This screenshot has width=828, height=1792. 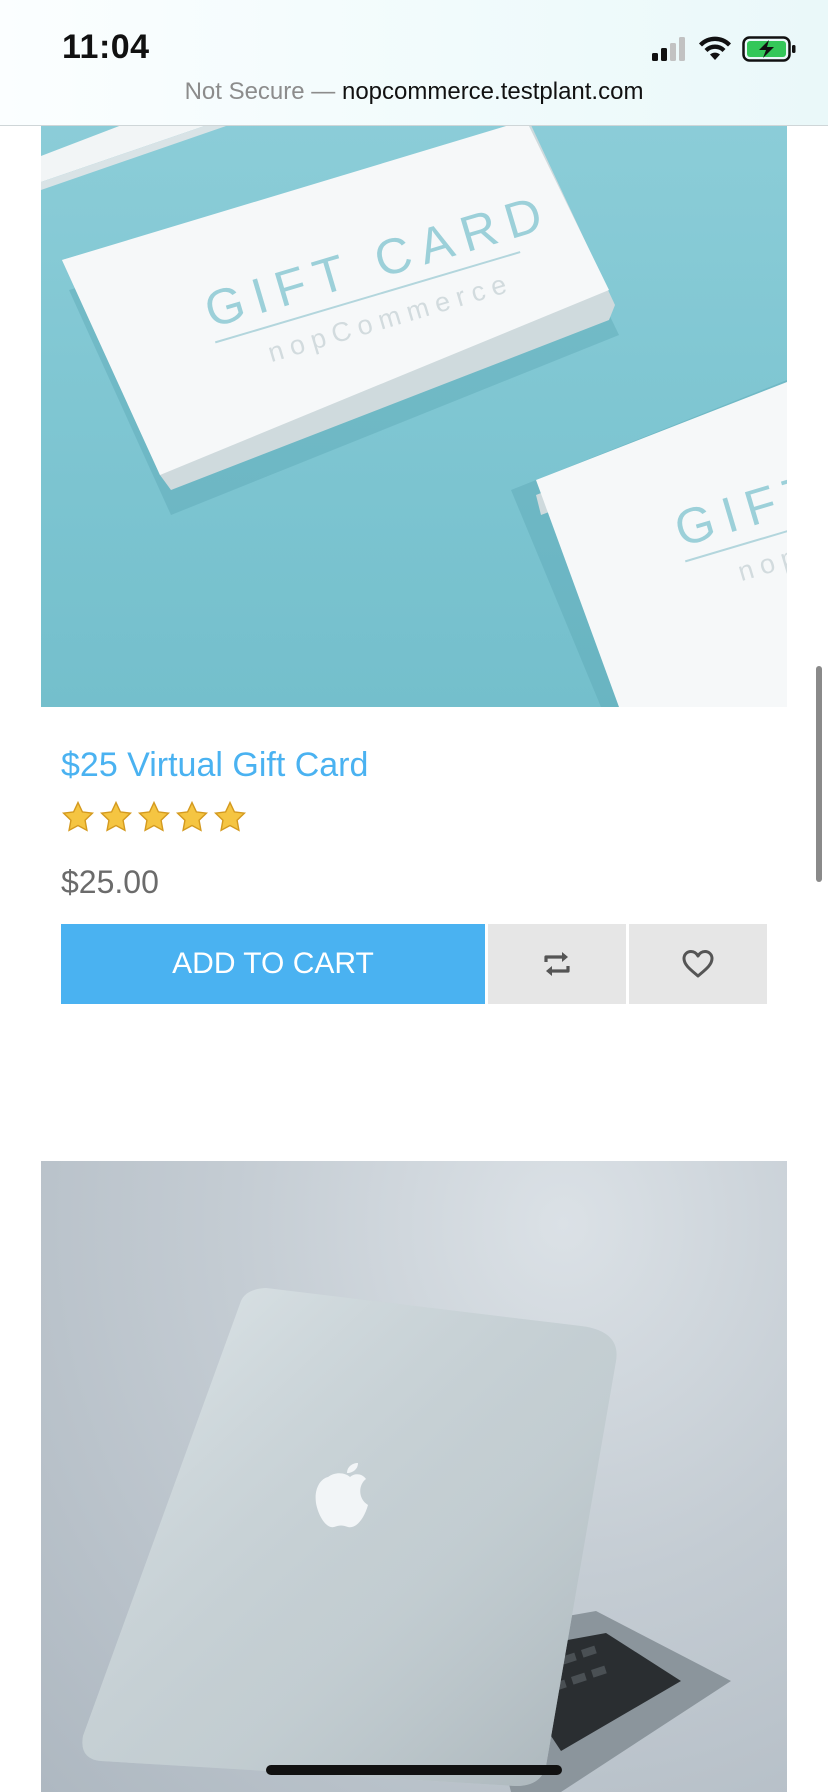 I want to click on scroll-indicator, so click(x=819, y=774).